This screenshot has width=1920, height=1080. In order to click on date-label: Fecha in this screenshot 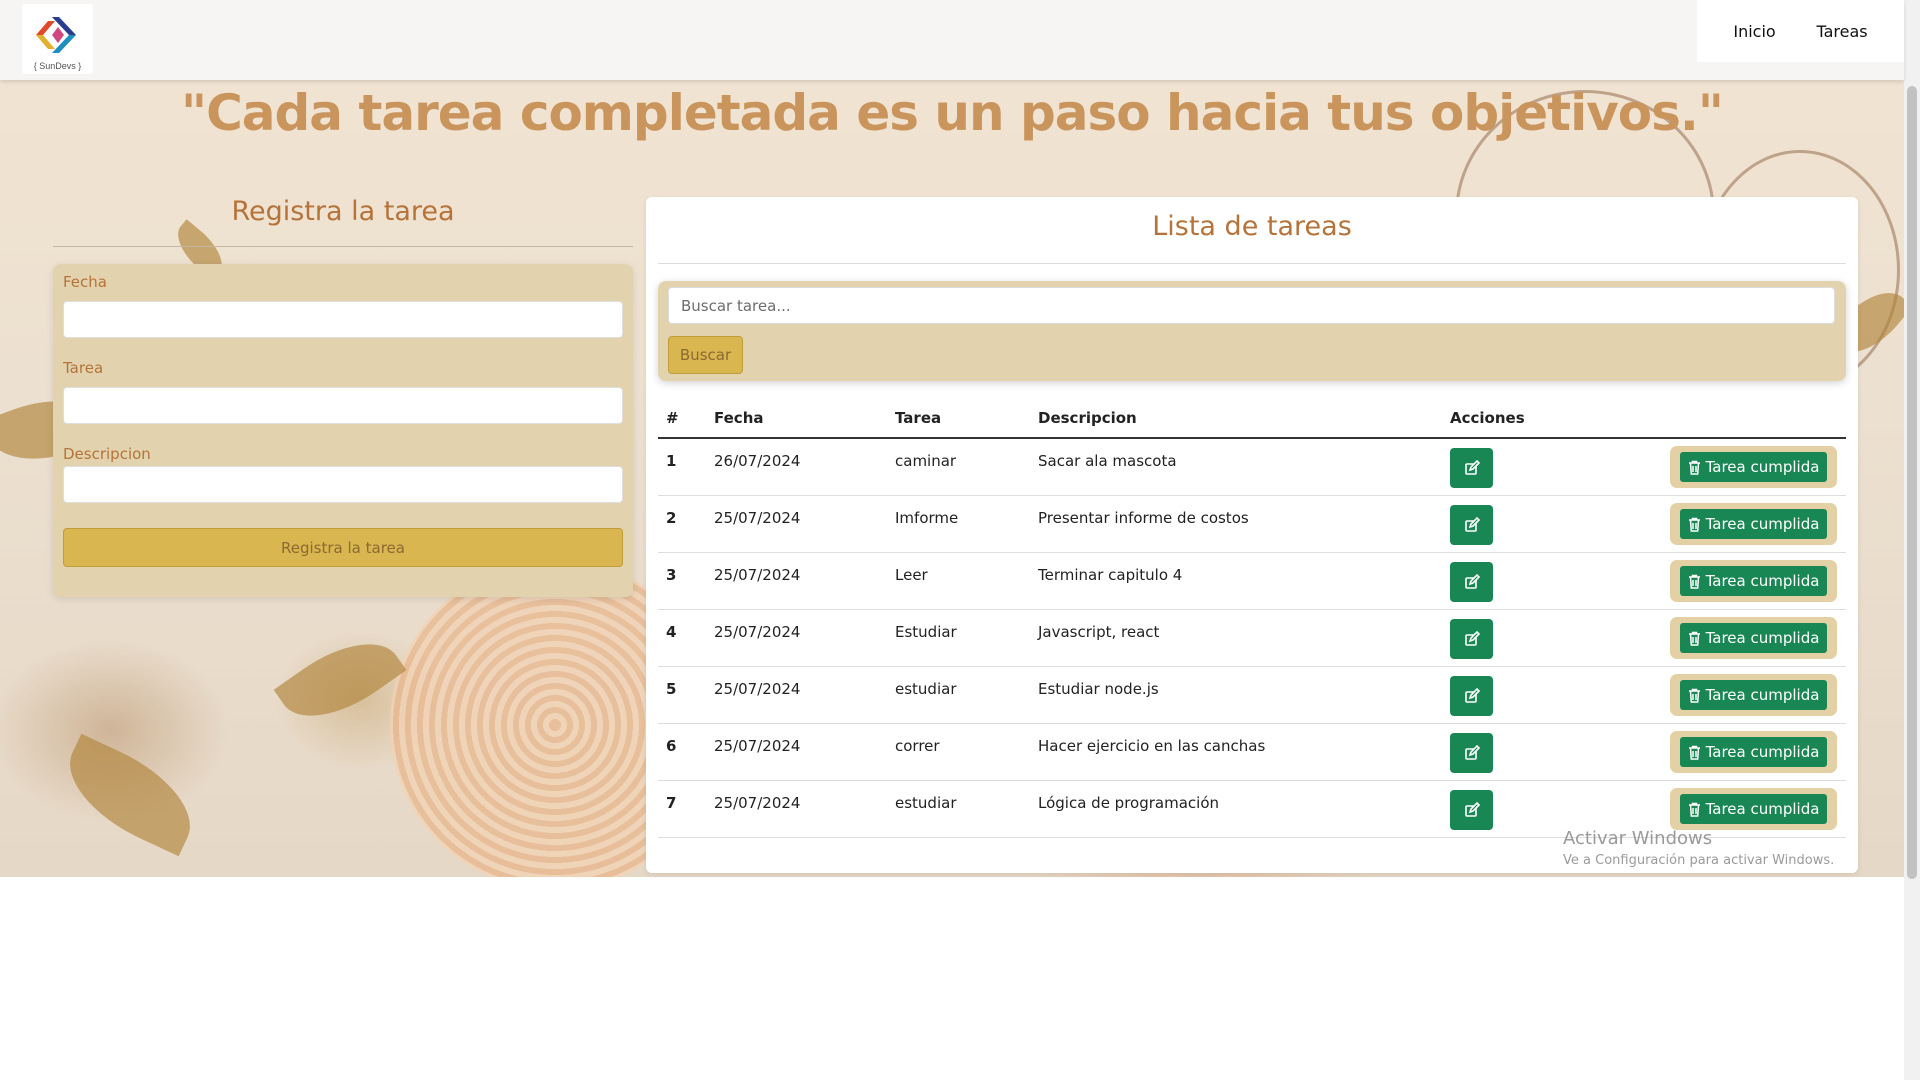, I will do `click(85, 282)`.